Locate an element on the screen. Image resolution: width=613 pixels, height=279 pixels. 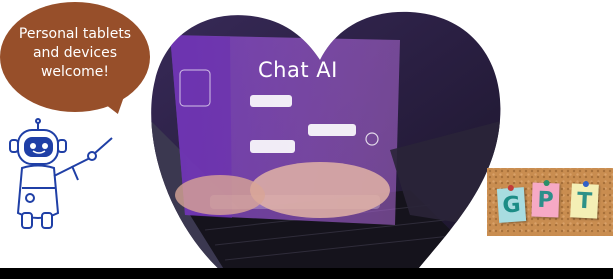
sticky-note-p: P is located at coordinates (545, 198).